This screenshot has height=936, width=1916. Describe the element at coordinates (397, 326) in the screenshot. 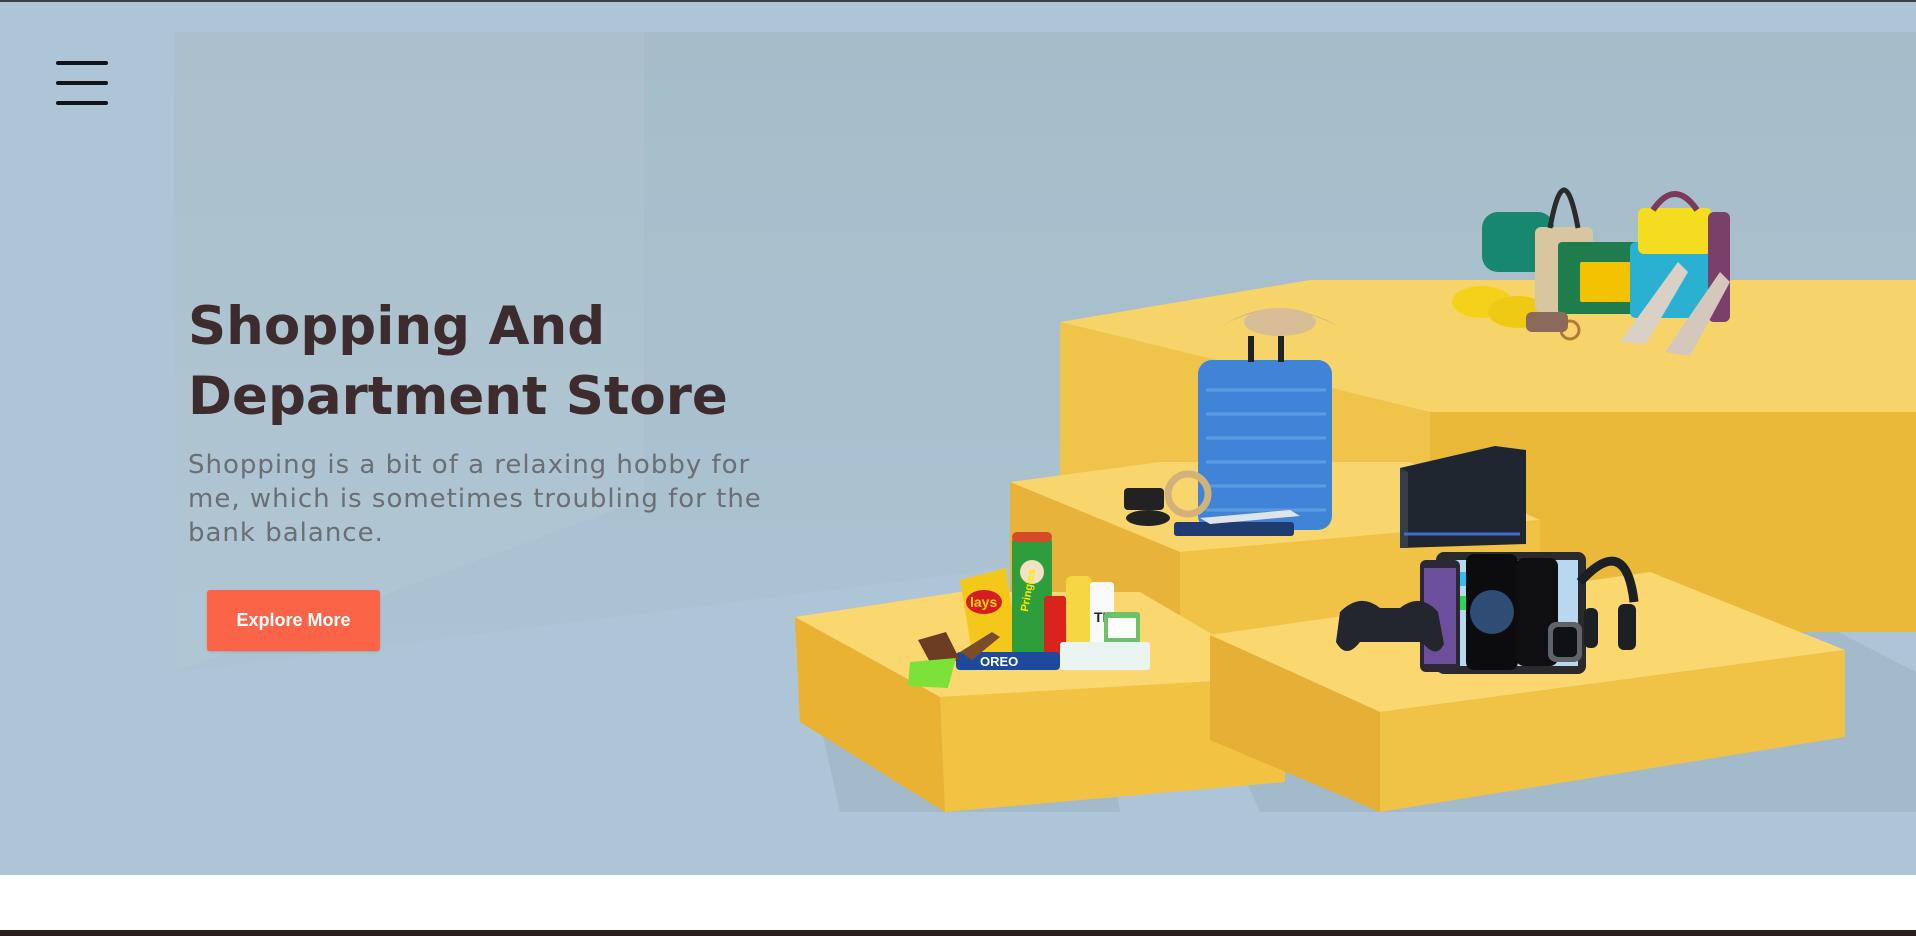

I see `hero-title-line1: Shopping And` at that location.